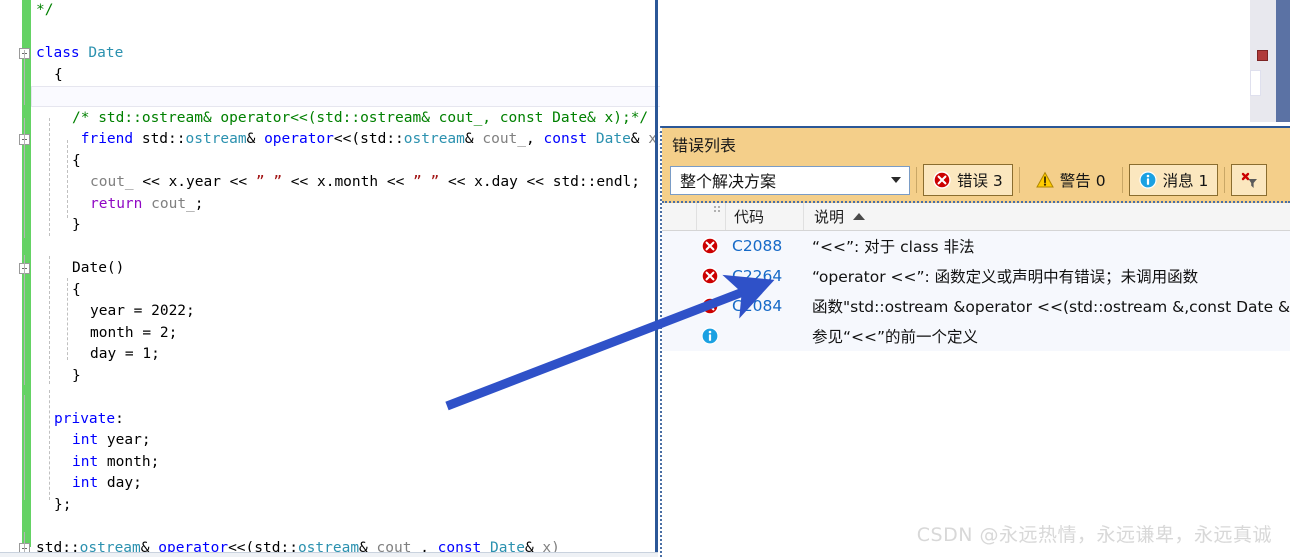 This screenshot has width=1290, height=557. What do you see at coordinates (147, 354) in the screenshot?
I see `code-token: 1` at bounding box center [147, 354].